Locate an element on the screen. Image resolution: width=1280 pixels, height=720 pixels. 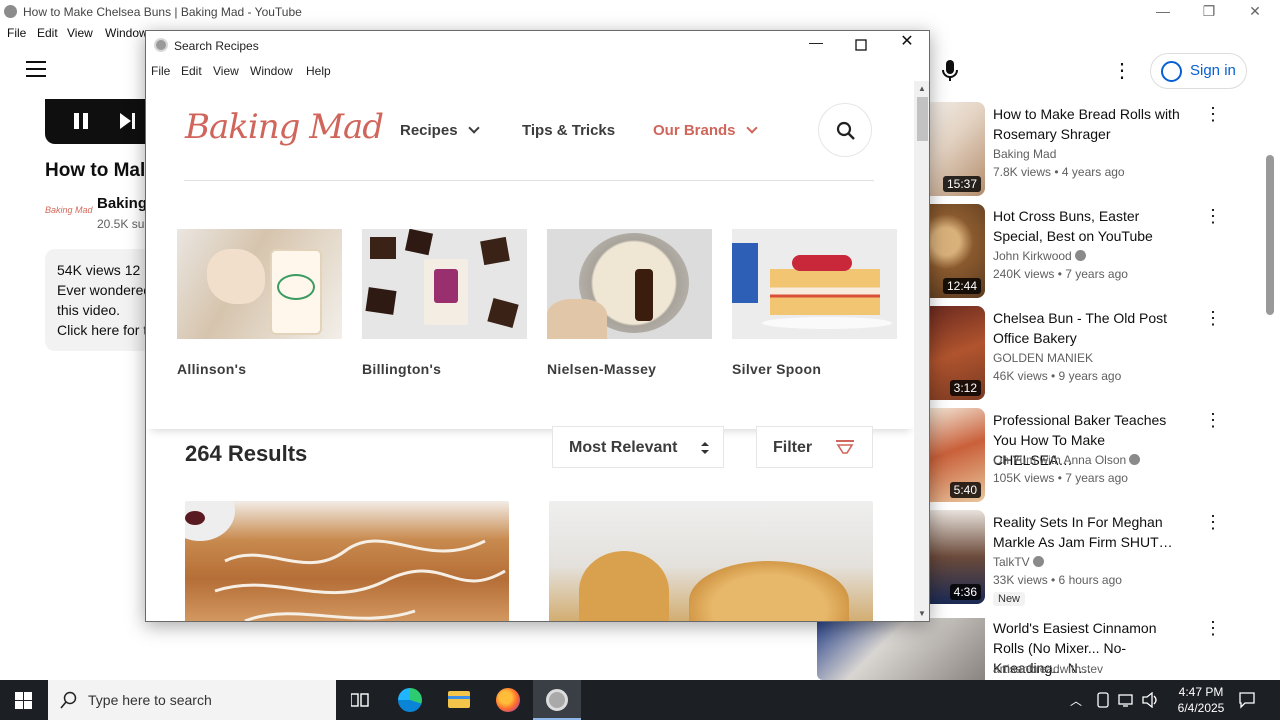
pause-icon is located at coordinates (81, 121).